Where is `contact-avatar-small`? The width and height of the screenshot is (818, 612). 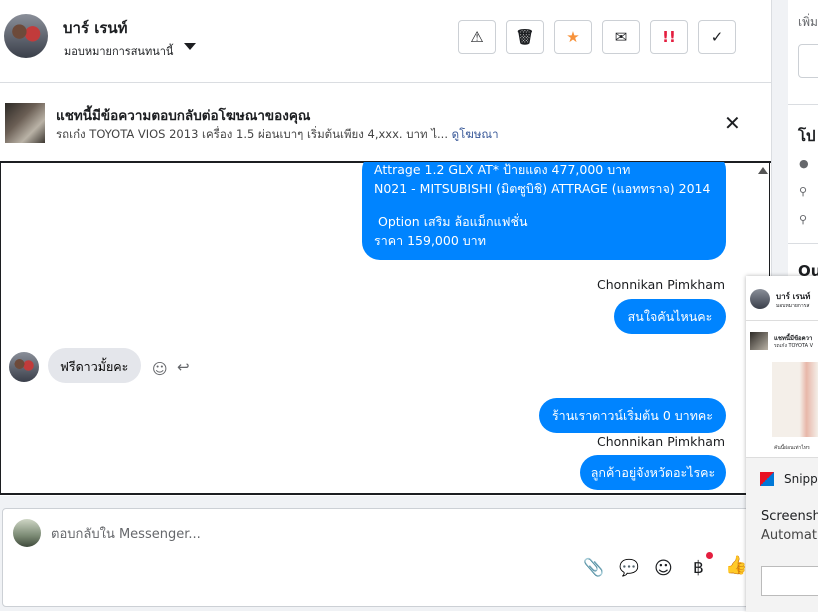 contact-avatar-small is located at coordinates (24, 367).